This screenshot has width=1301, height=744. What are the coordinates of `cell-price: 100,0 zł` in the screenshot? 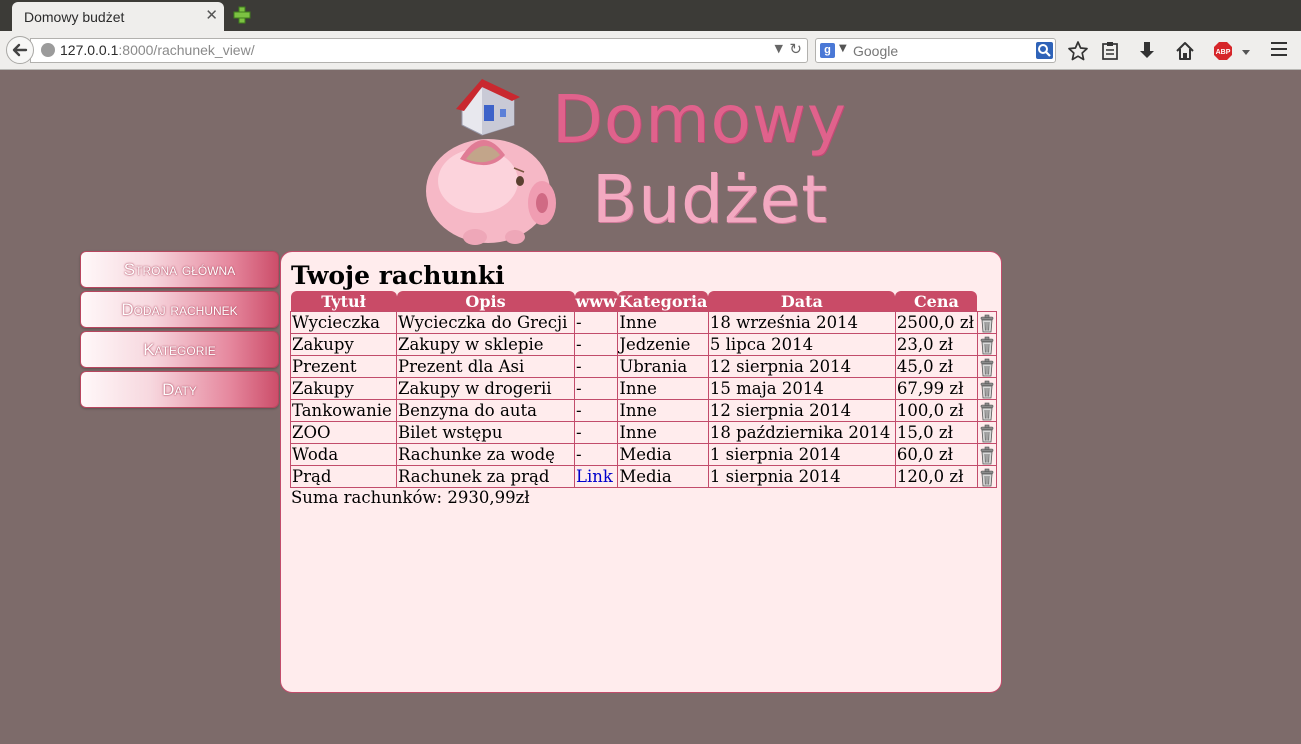 It's located at (936, 410).